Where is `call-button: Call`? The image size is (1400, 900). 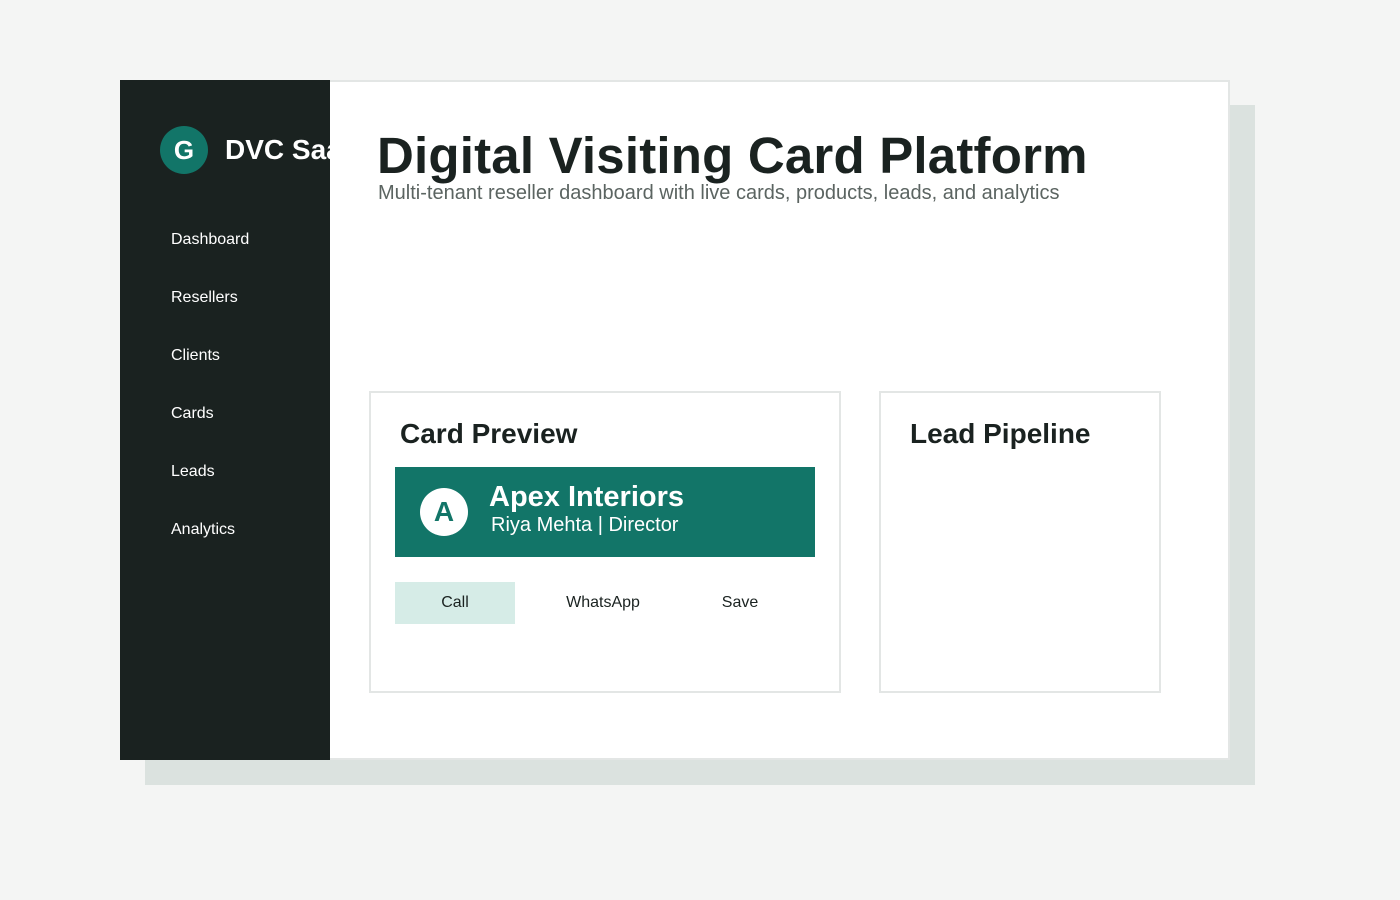
call-button: Call is located at coordinates (455, 603).